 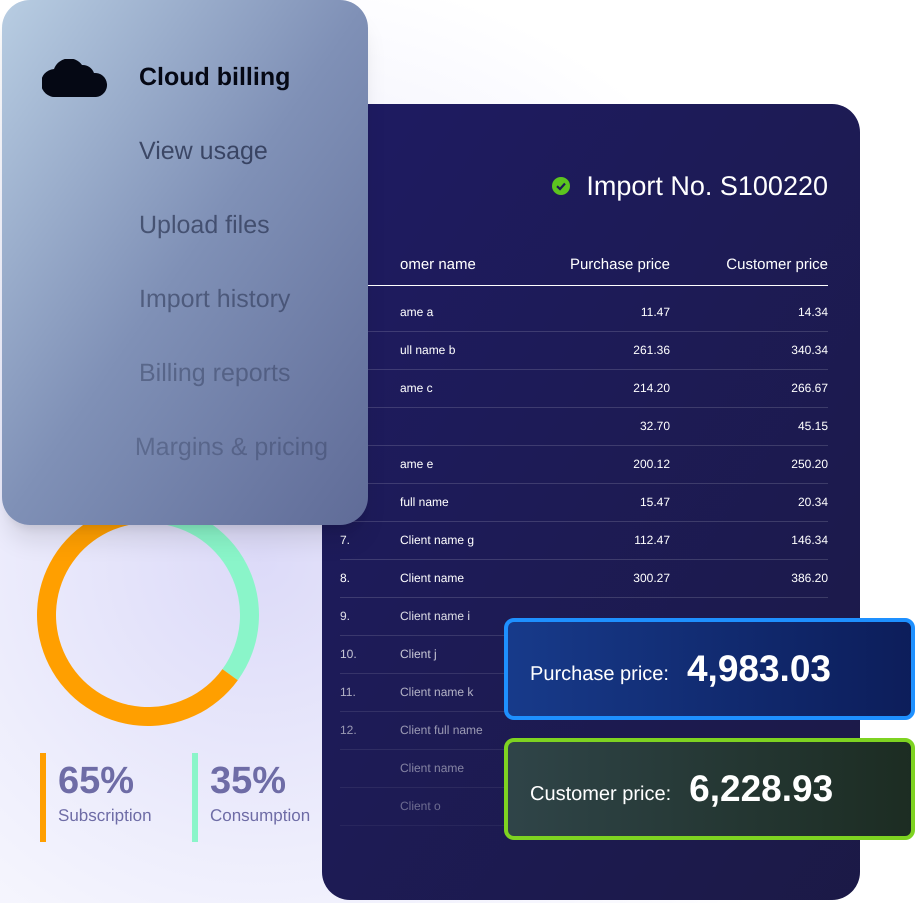 What do you see at coordinates (813, 502) in the screenshot?
I see `customer-price-cell: 20.34` at bounding box center [813, 502].